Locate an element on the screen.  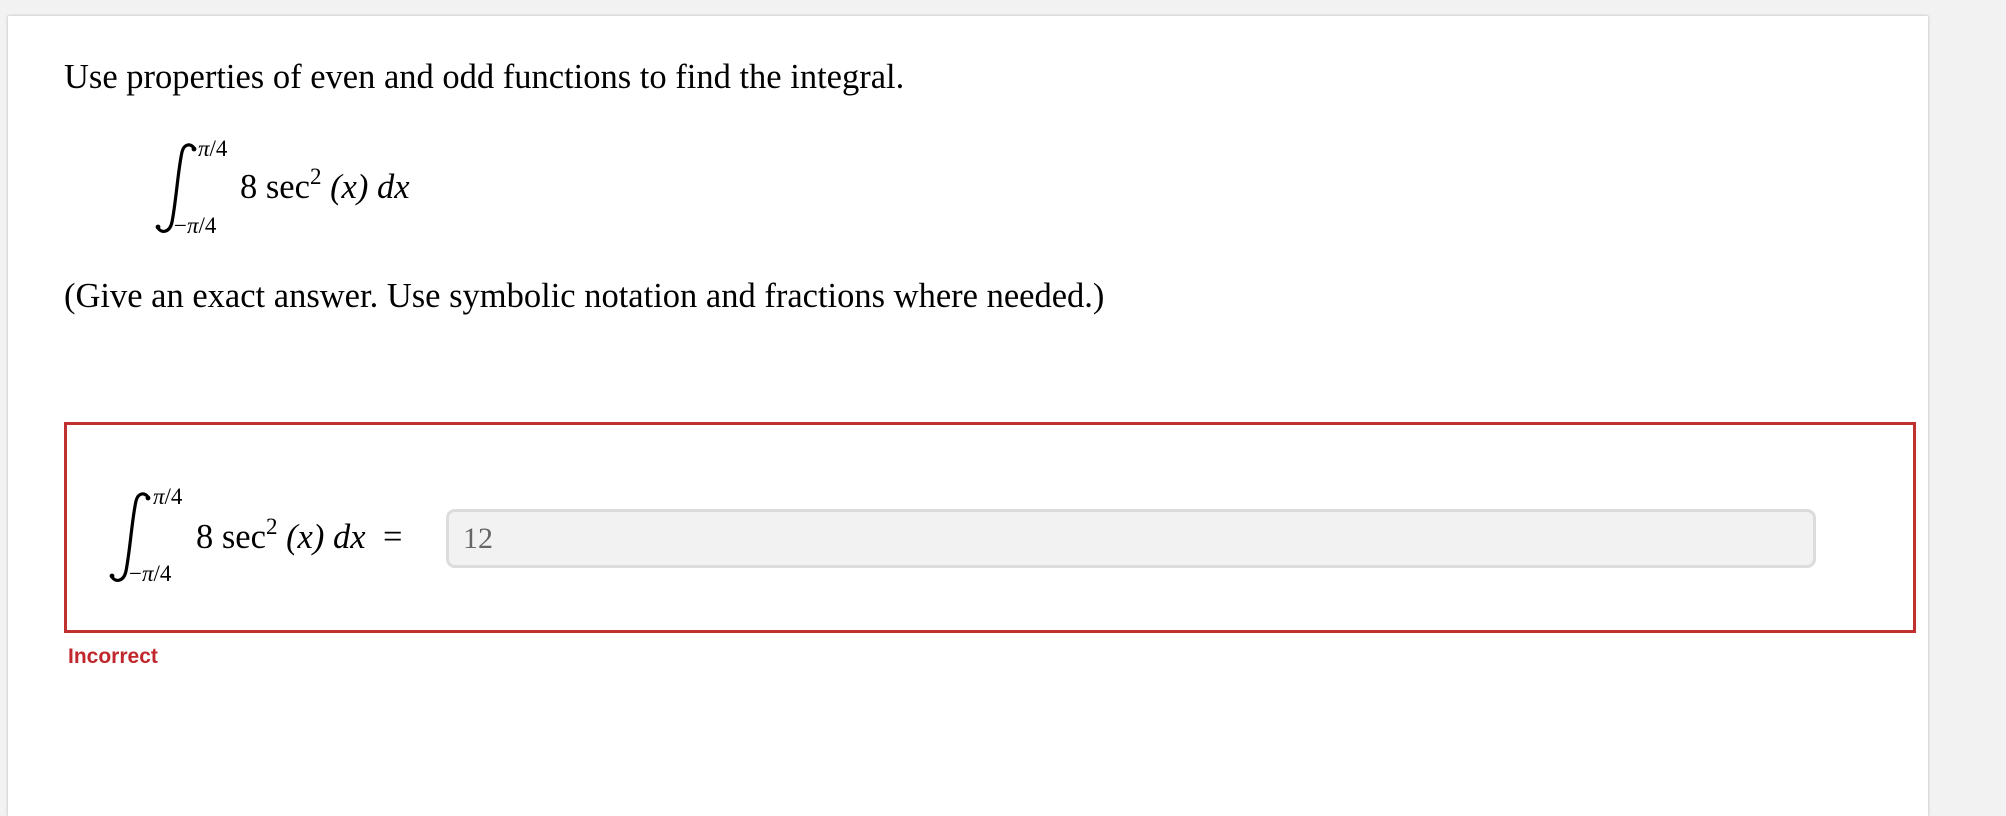
page-background is located at coordinates (1967, 399).